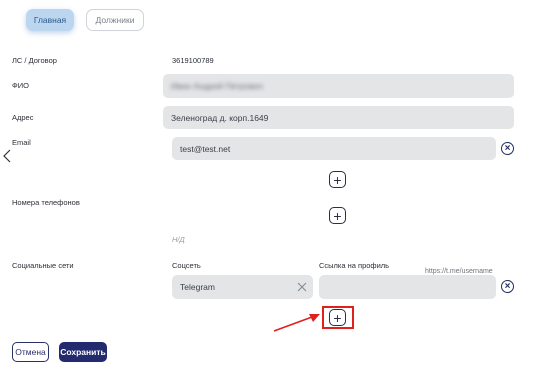  I want to click on annotation-arrow, so click(296, 323).